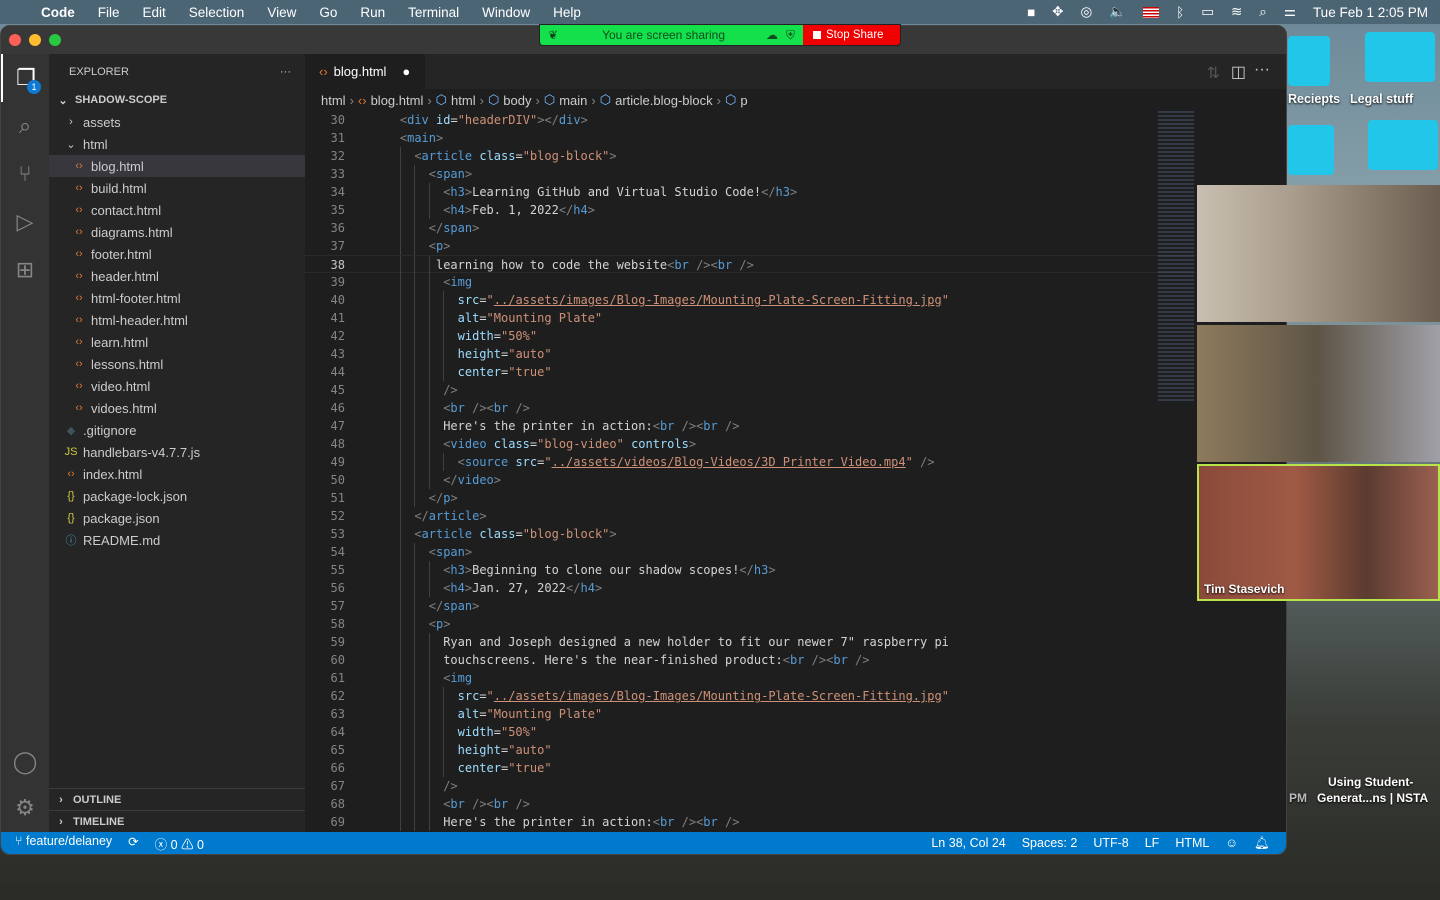  Describe the element at coordinates (795, 354) in the screenshot. I see `code-line: 43 height="auto"` at that location.